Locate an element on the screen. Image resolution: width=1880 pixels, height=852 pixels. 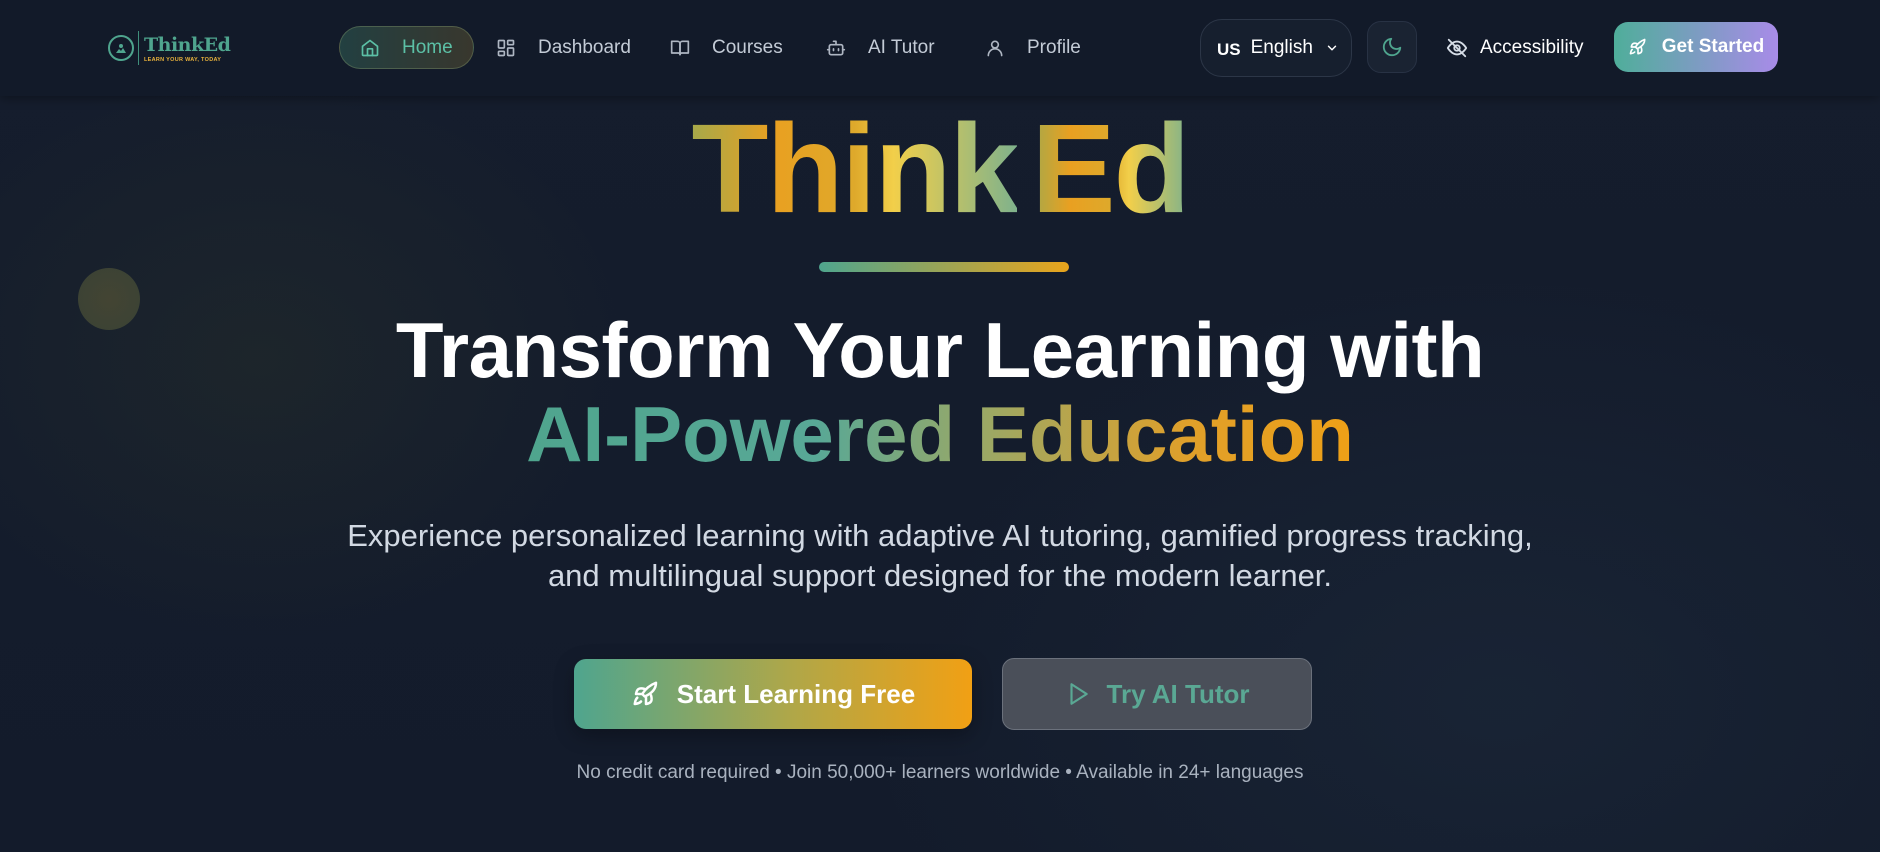
get-started-button: Get Started is located at coordinates (1696, 47).